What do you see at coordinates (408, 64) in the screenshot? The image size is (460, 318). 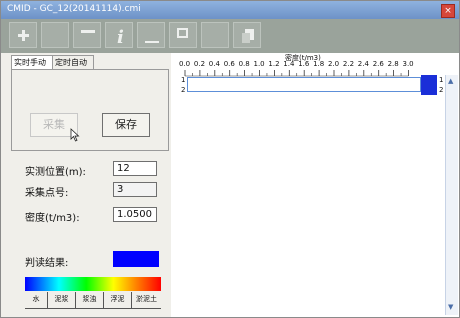 I see `tick-label: 3.0` at bounding box center [408, 64].